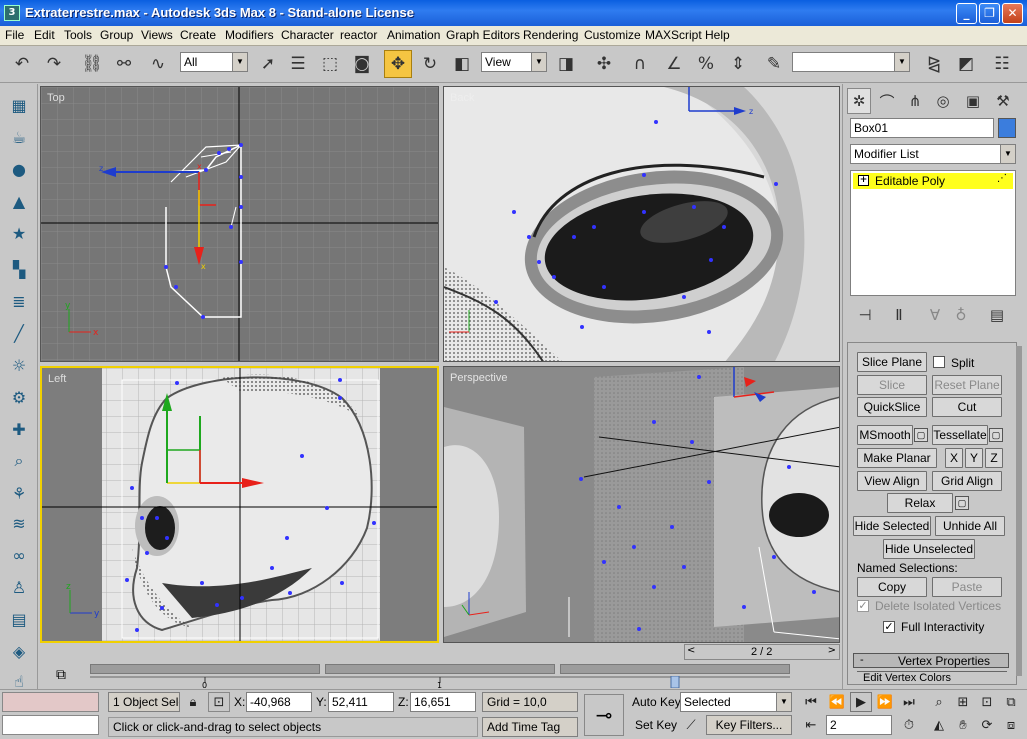 The height and width of the screenshot is (739, 1027). What do you see at coordinates (19, 651) in the screenshot?
I see `render-icon: ◈` at bounding box center [19, 651].